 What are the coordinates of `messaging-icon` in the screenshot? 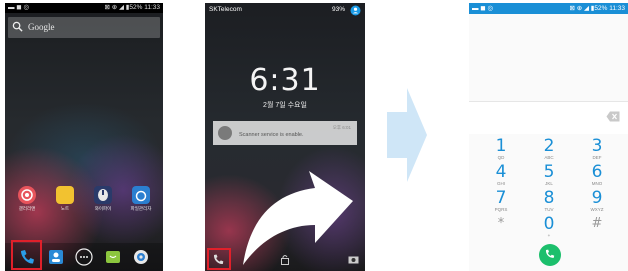 It's located at (113, 257).